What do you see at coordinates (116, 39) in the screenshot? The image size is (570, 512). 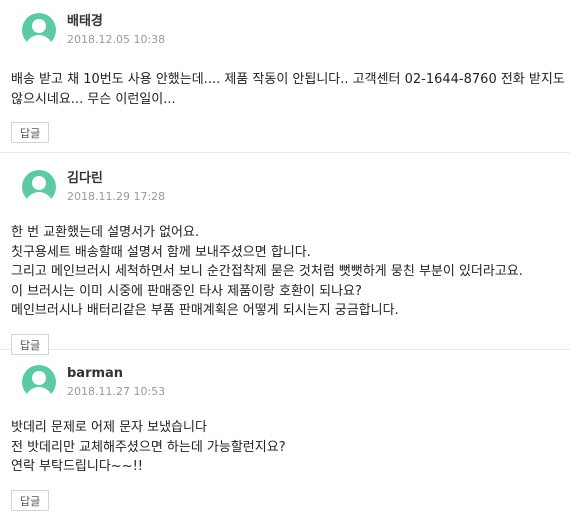 I see `comment-date: 2018.12.05 10:38` at bounding box center [116, 39].